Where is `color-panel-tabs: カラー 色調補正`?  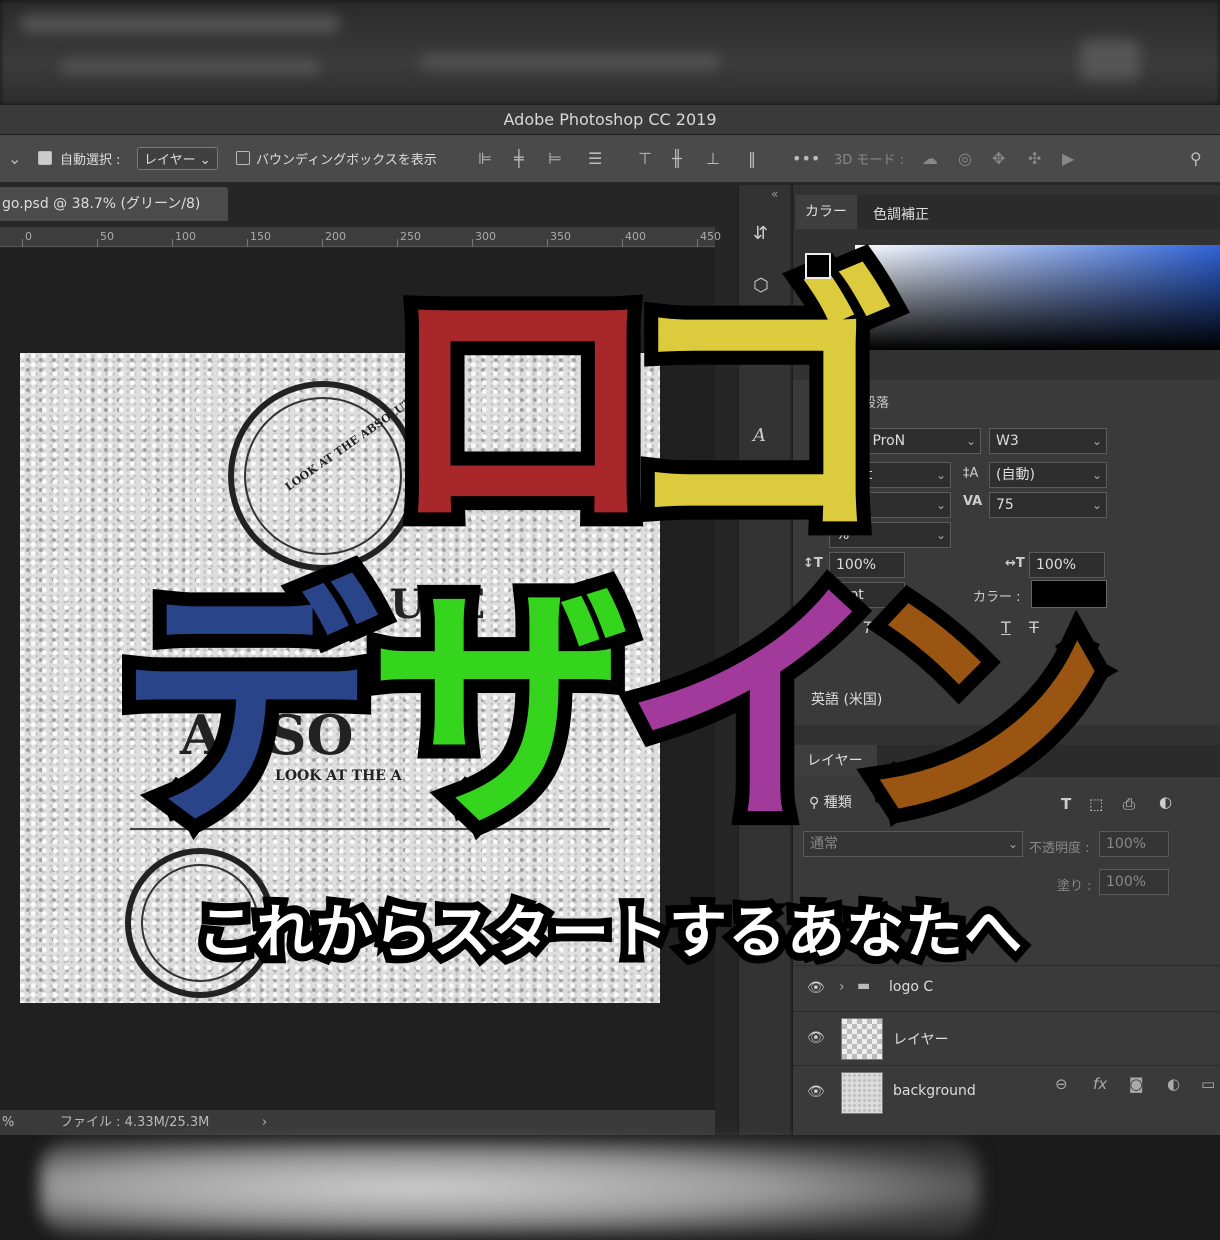 color-panel-tabs: カラー 色調補正 is located at coordinates (1006, 212).